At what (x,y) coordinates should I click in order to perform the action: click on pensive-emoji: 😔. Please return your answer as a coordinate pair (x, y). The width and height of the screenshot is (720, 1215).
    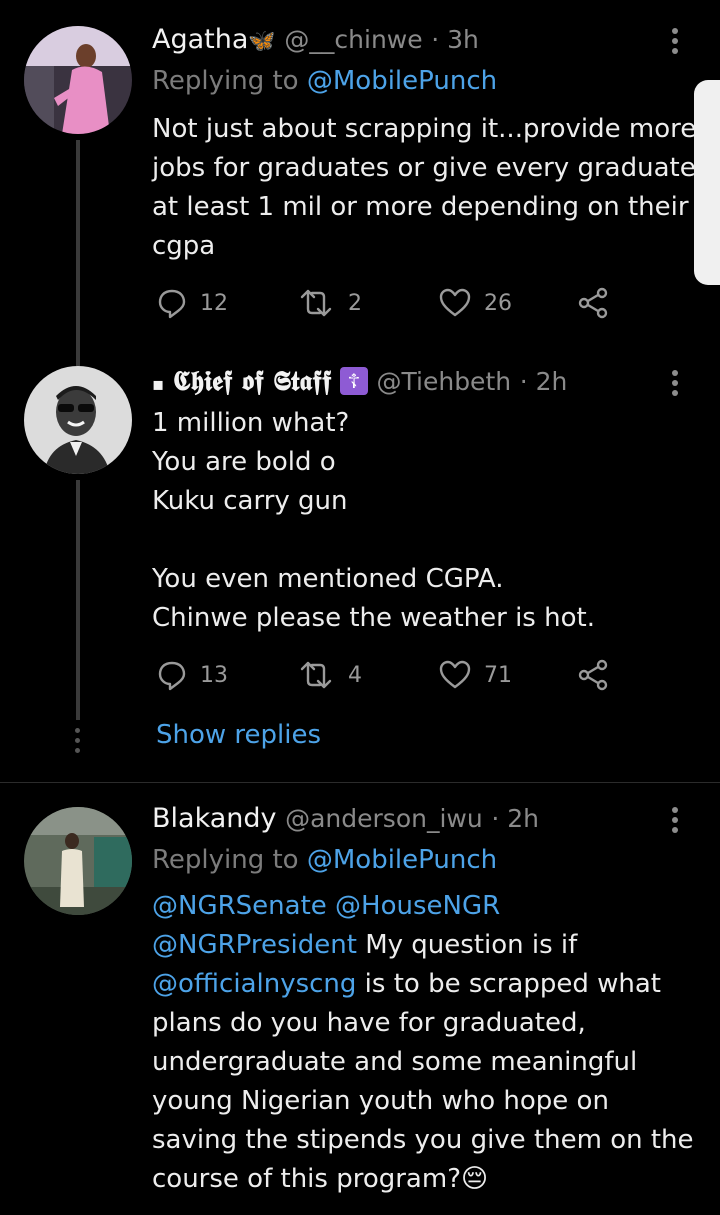
    Looking at the image, I should click on (475, 1179).